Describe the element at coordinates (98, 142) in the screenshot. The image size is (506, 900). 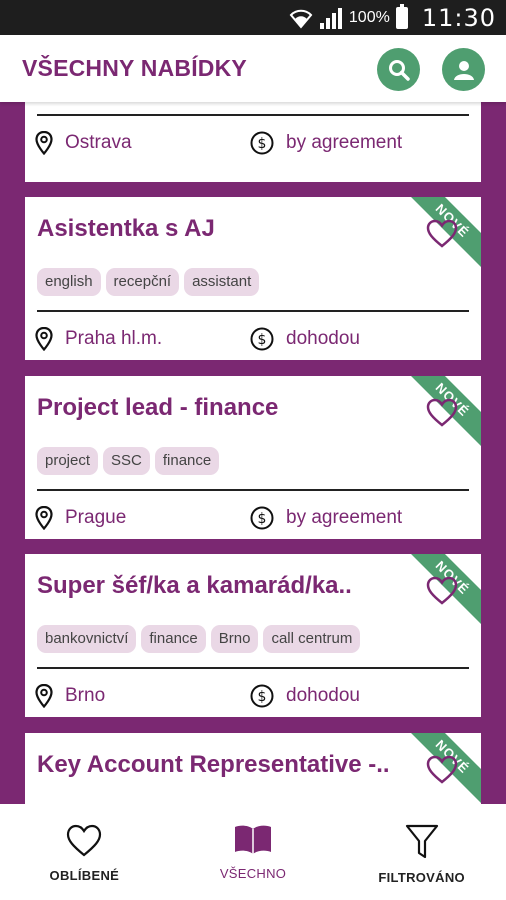
I see `job-location: Ostrava` at that location.